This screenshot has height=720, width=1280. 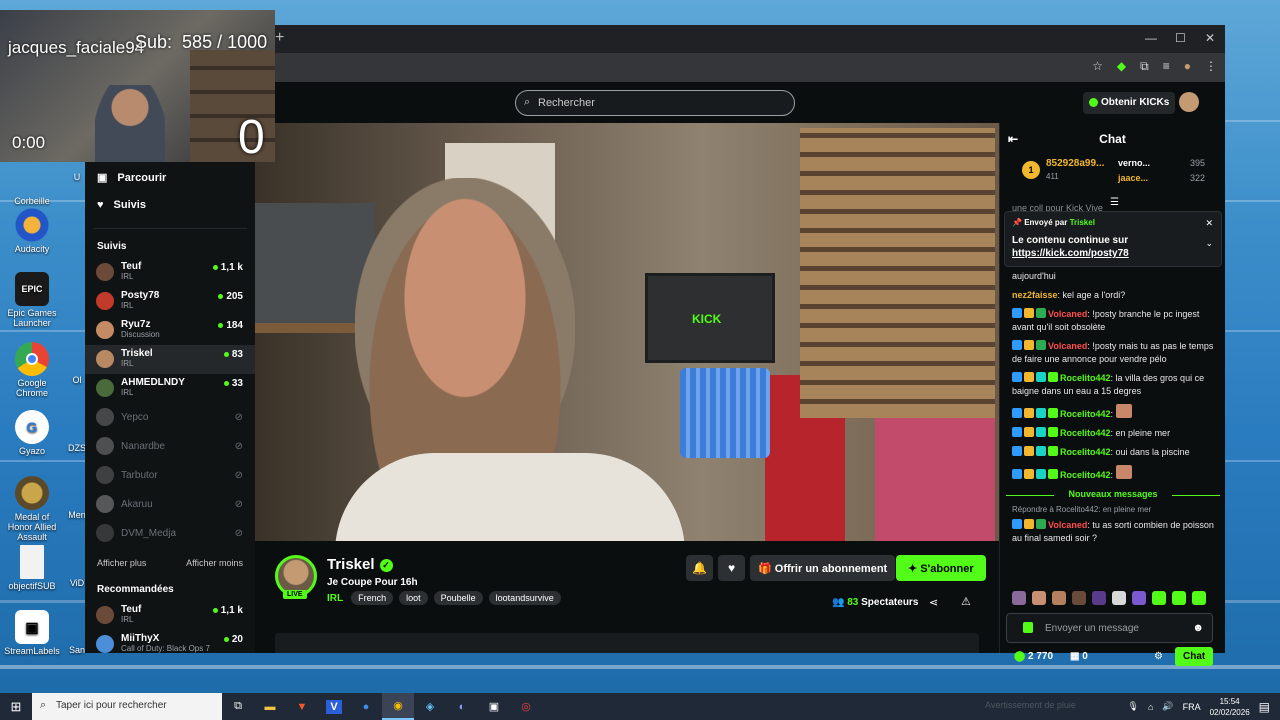 I want to click on media-control-icon: ≡, so click(x=1166, y=66).